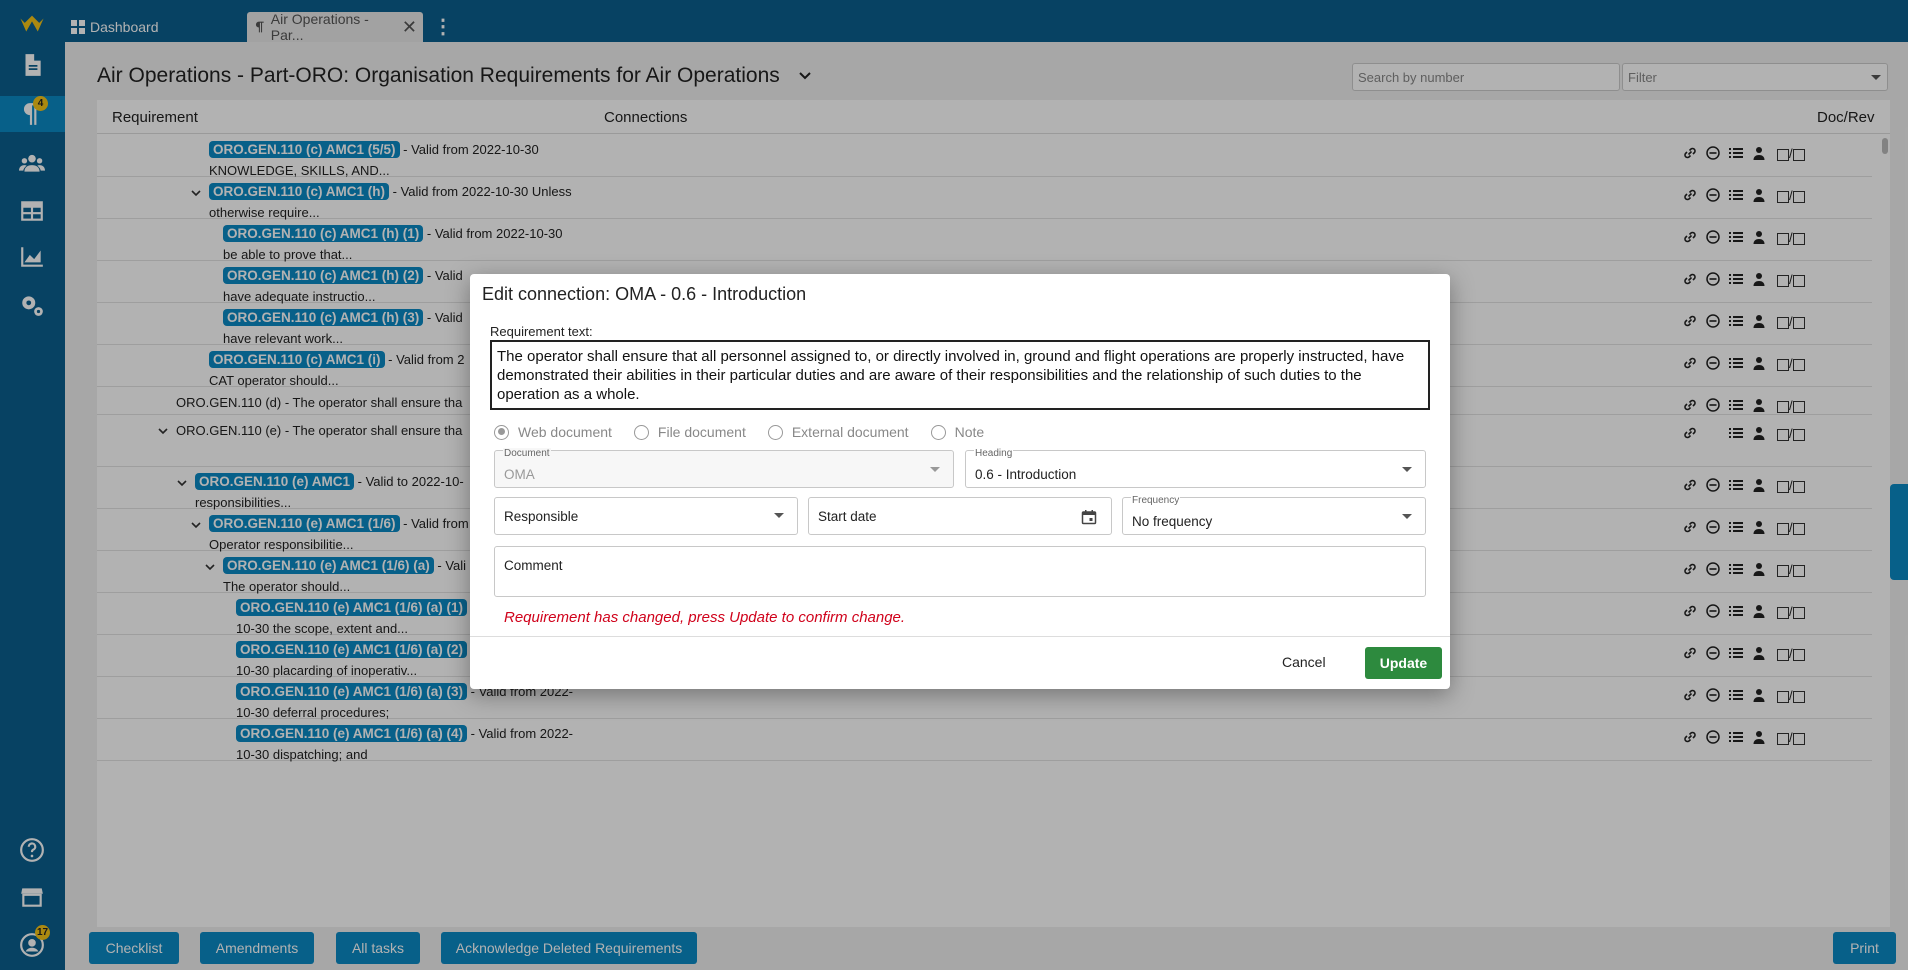 The width and height of the screenshot is (1908, 970). I want to click on calendar-icon, so click(1089, 517).